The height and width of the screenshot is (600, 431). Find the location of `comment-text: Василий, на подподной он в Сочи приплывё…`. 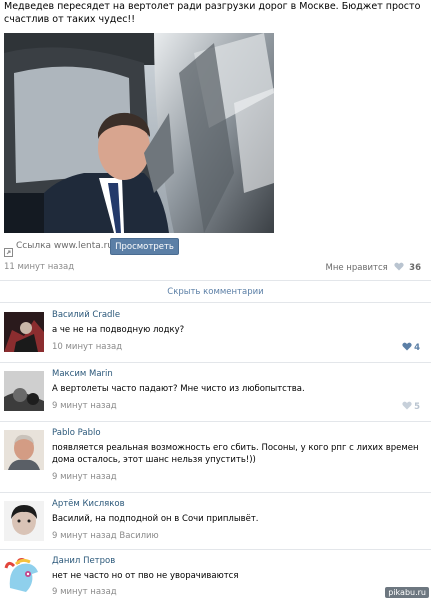

comment-text: Василий, на подподной он в Сочи приплывё… is located at coordinates (155, 519).